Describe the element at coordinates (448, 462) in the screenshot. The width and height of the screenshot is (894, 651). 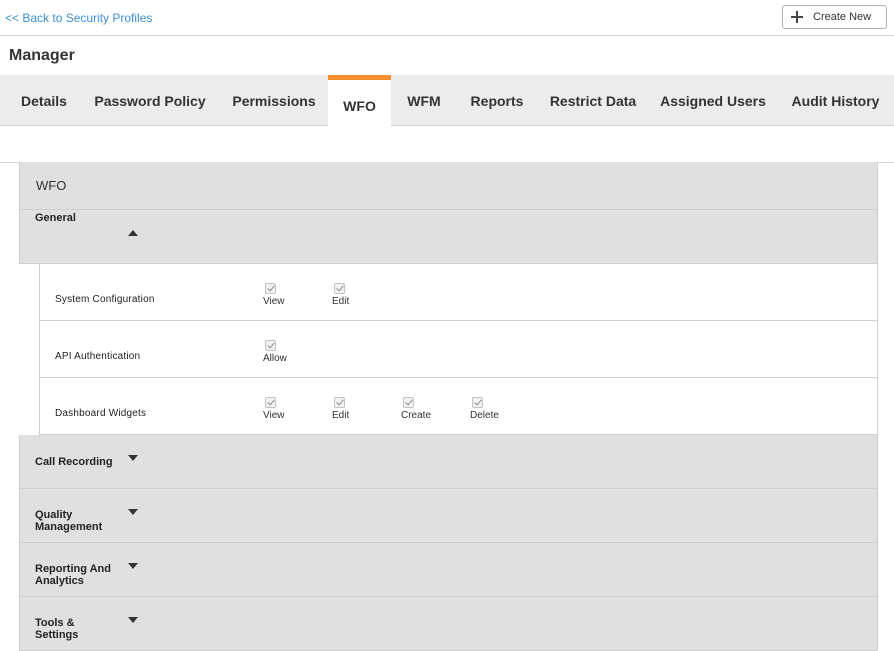
I see `section-call-recording: Call Recording` at that location.